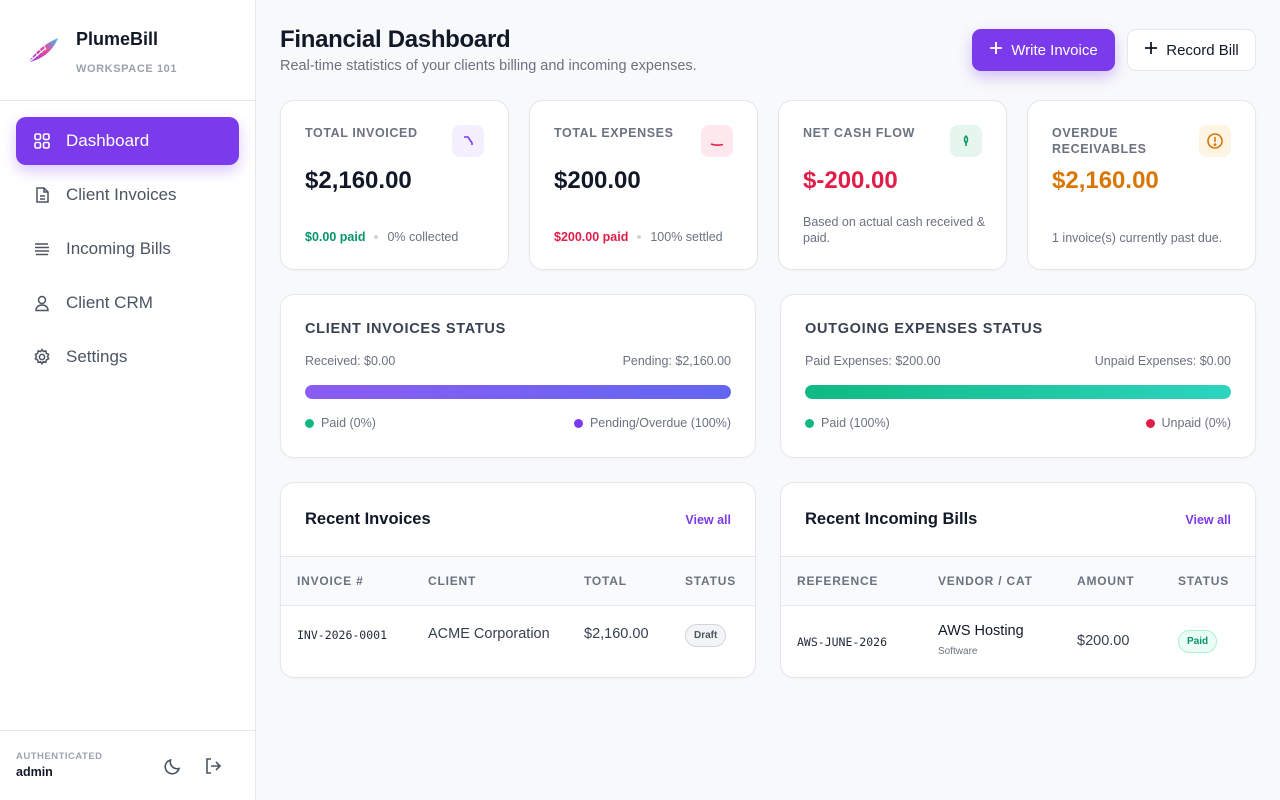 The height and width of the screenshot is (800, 1280). What do you see at coordinates (706, 635) in the screenshot?
I see `status-badge: Draft` at bounding box center [706, 635].